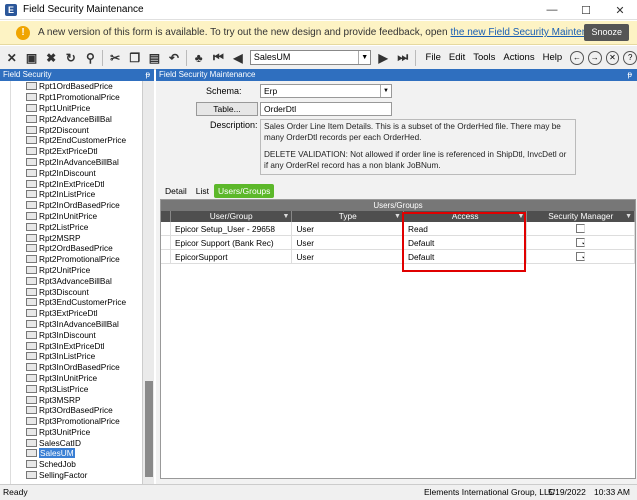 This screenshot has height=500, width=637. I want to click on tree-item: Rpt2ExtPriceDtl, so click(84, 151).